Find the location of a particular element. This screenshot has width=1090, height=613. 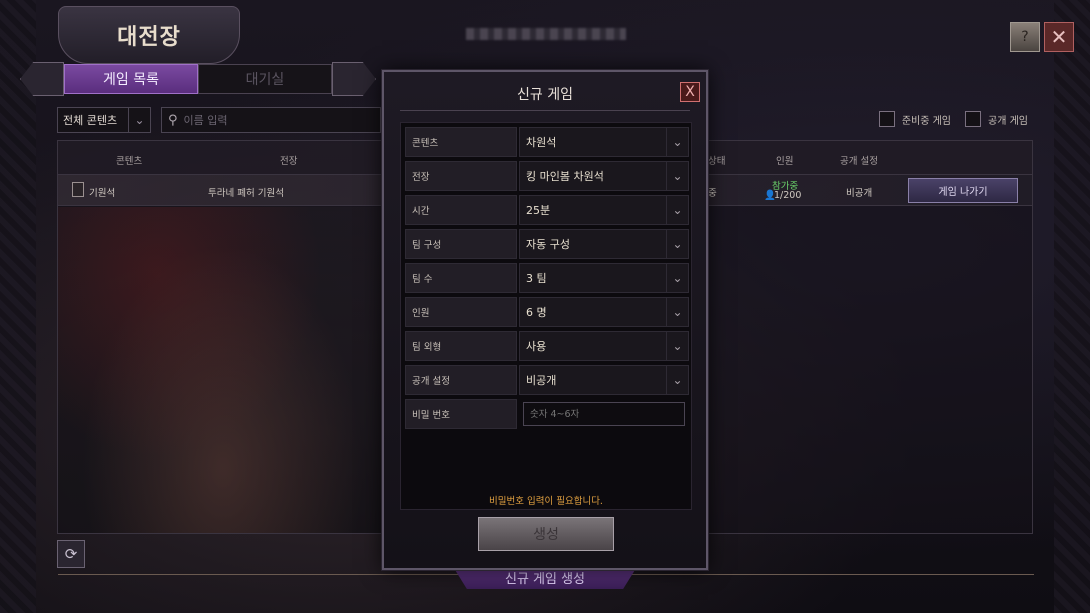

tab-next-arrow is located at coordinates (354, 79).